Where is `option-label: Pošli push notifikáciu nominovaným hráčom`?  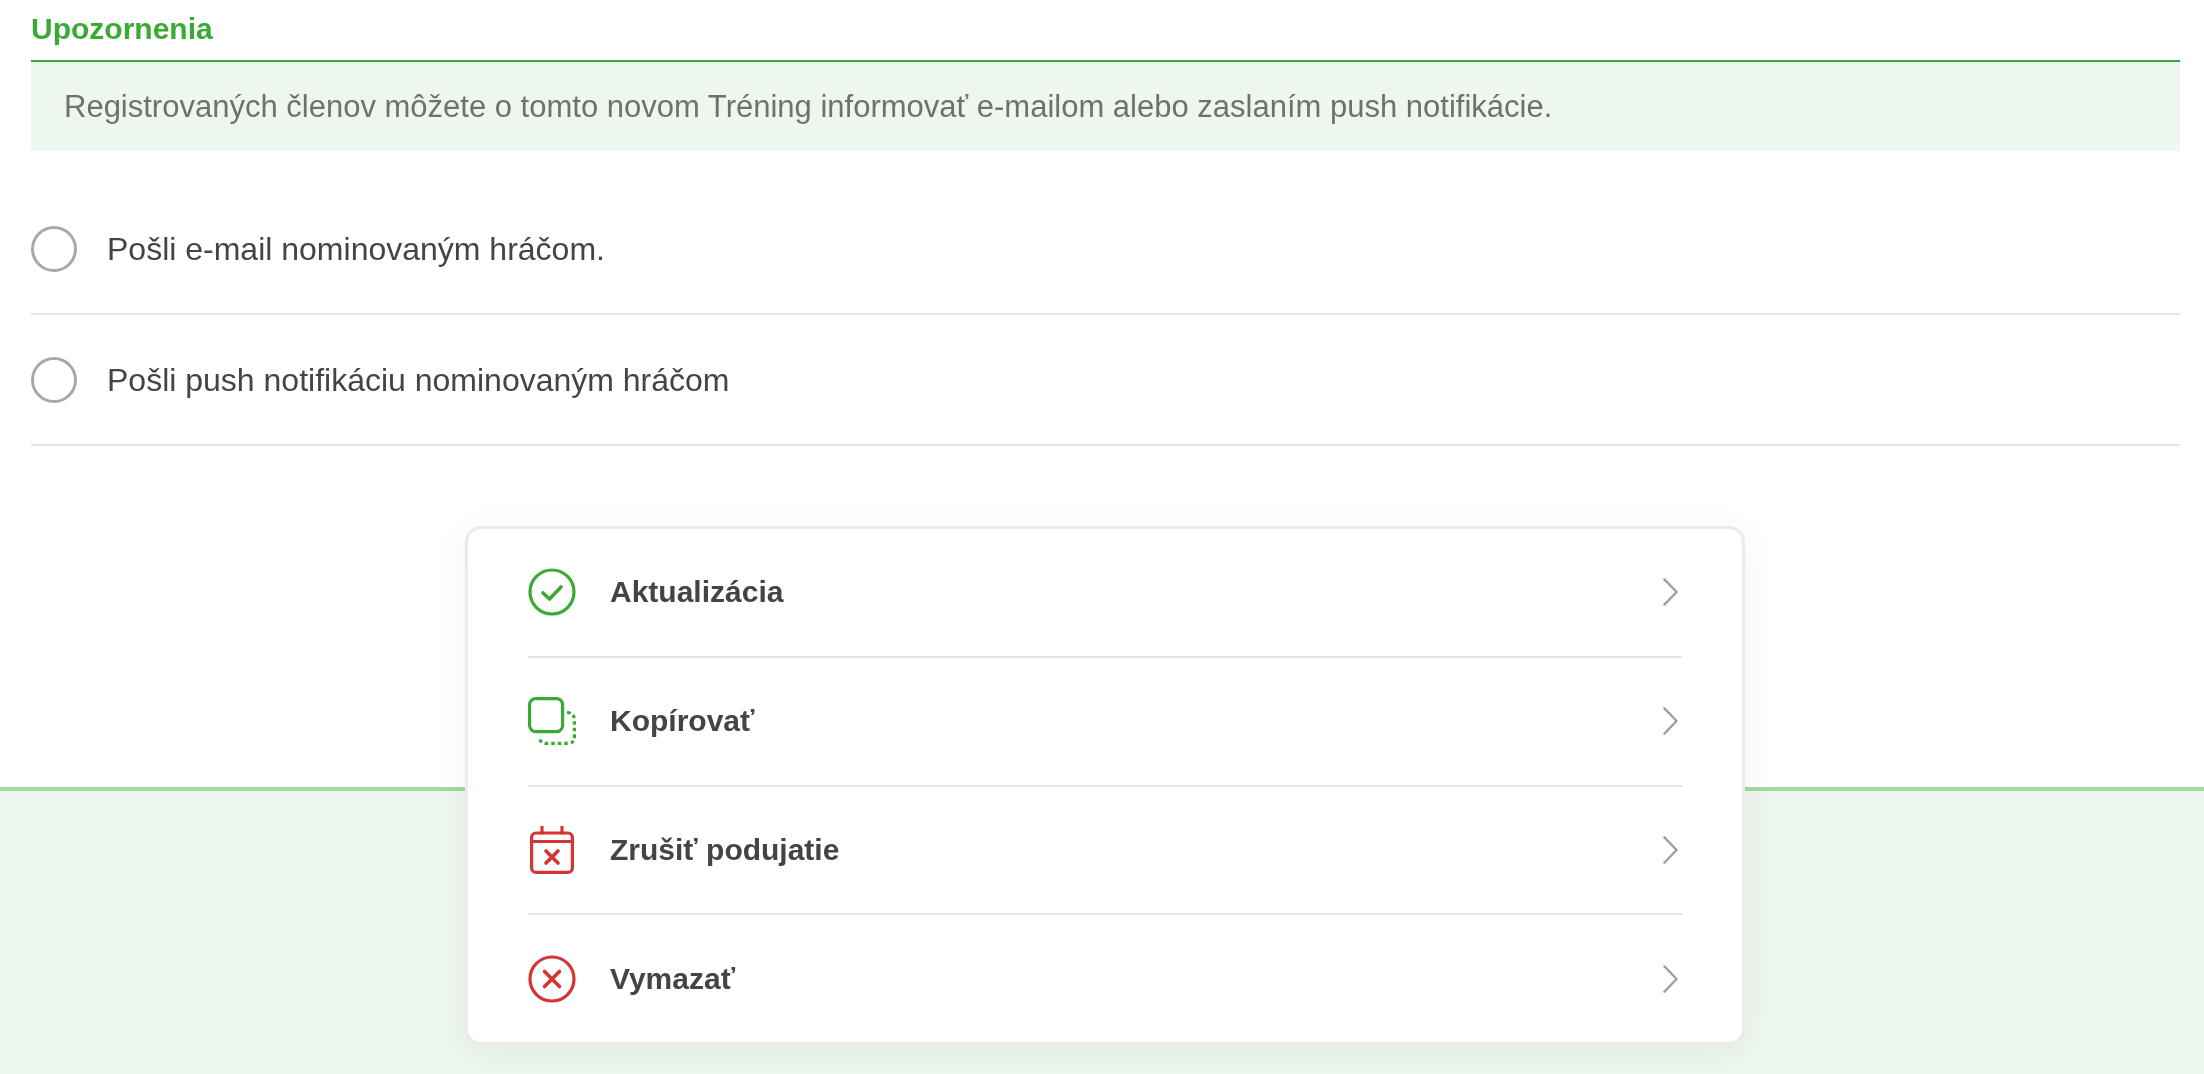 option-label: Pošli push notifikáciu nominovaným hráčom is located at coordinates (418, 379).